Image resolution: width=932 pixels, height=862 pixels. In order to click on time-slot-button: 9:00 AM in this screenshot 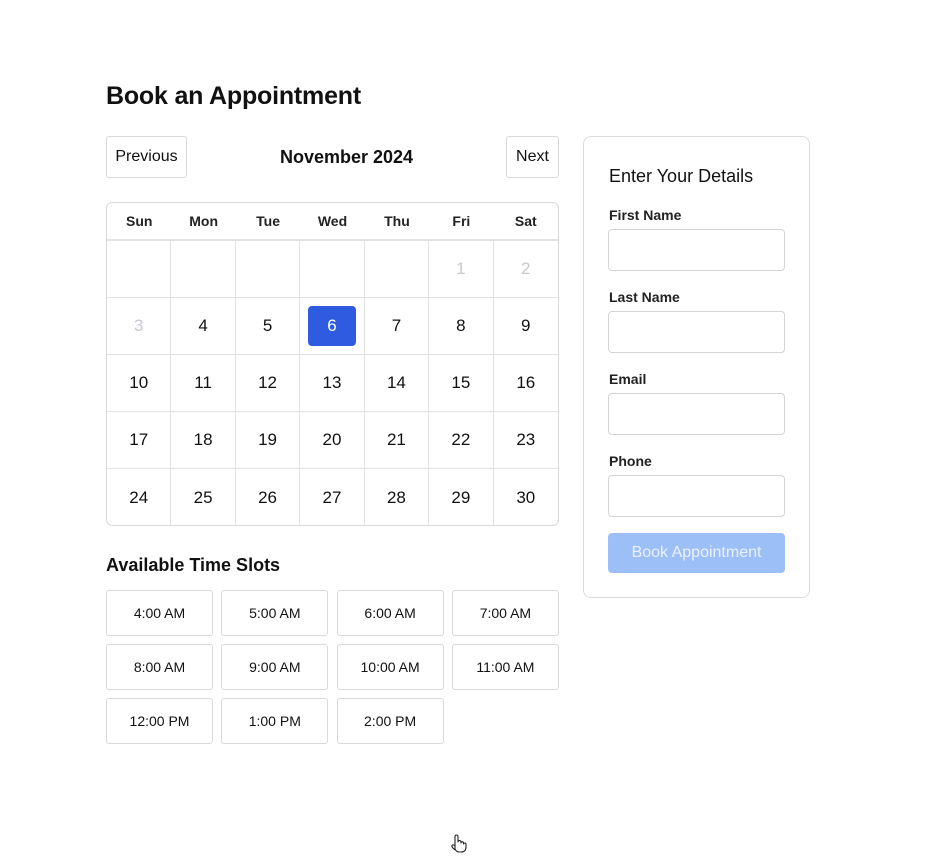, I will do `click(275, 667)`.